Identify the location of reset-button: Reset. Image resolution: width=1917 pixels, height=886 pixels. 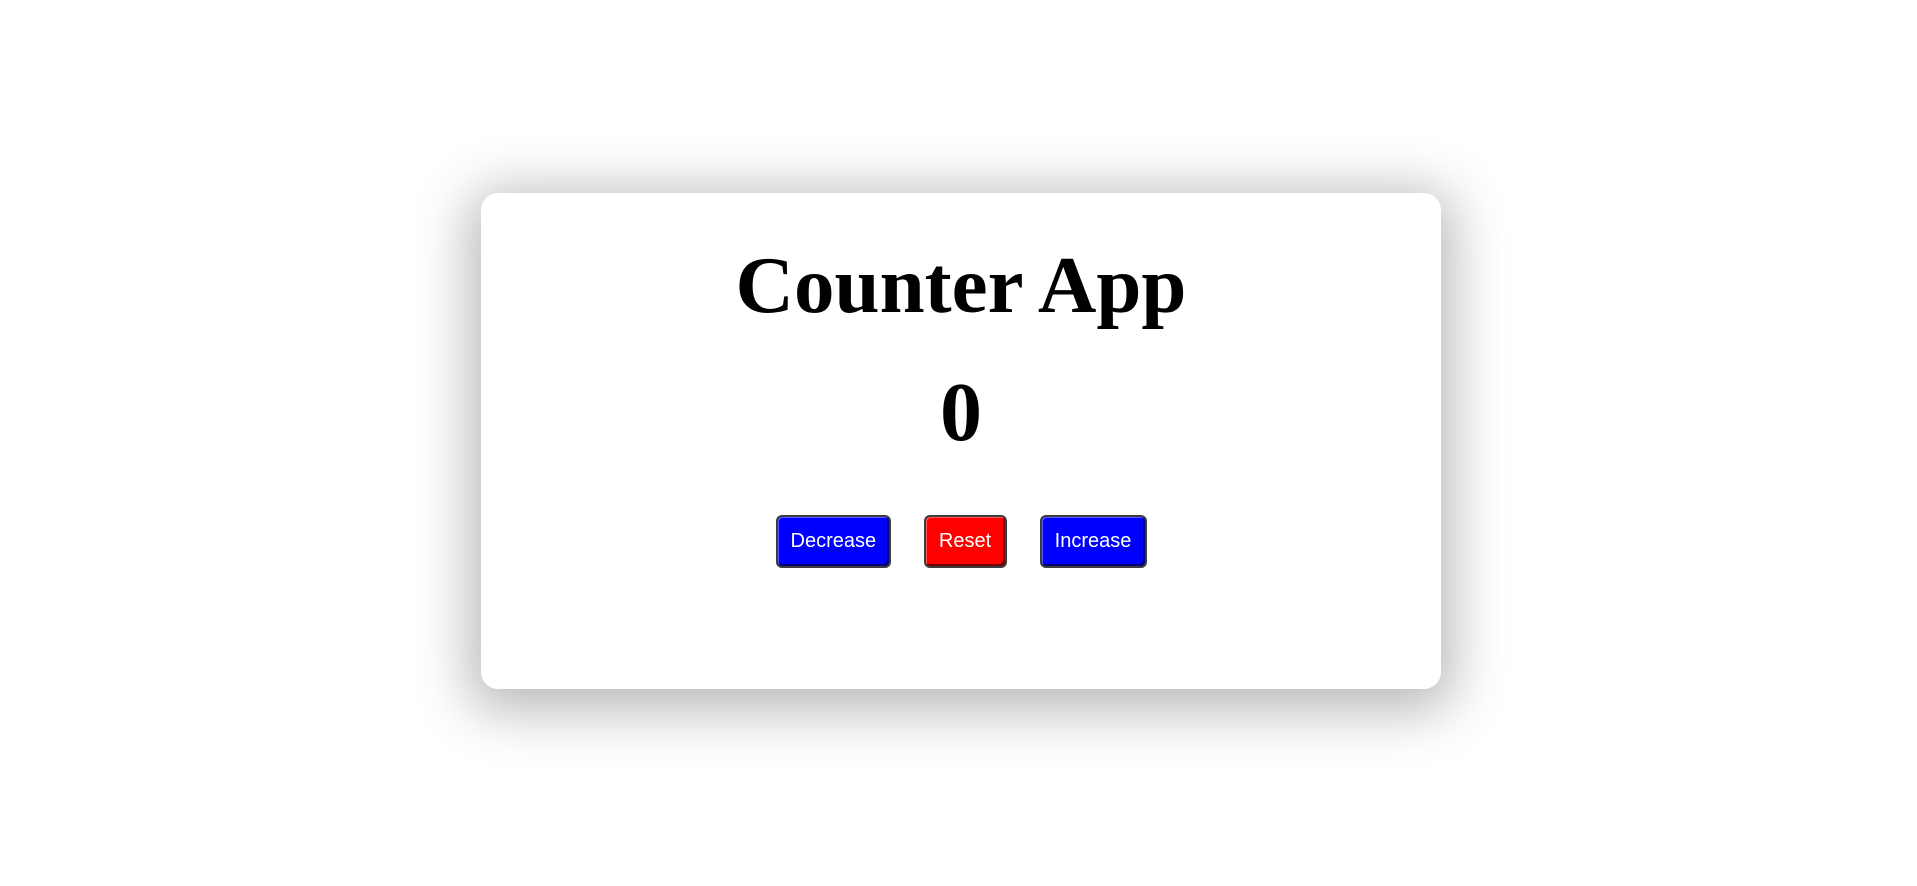
(965, 541).